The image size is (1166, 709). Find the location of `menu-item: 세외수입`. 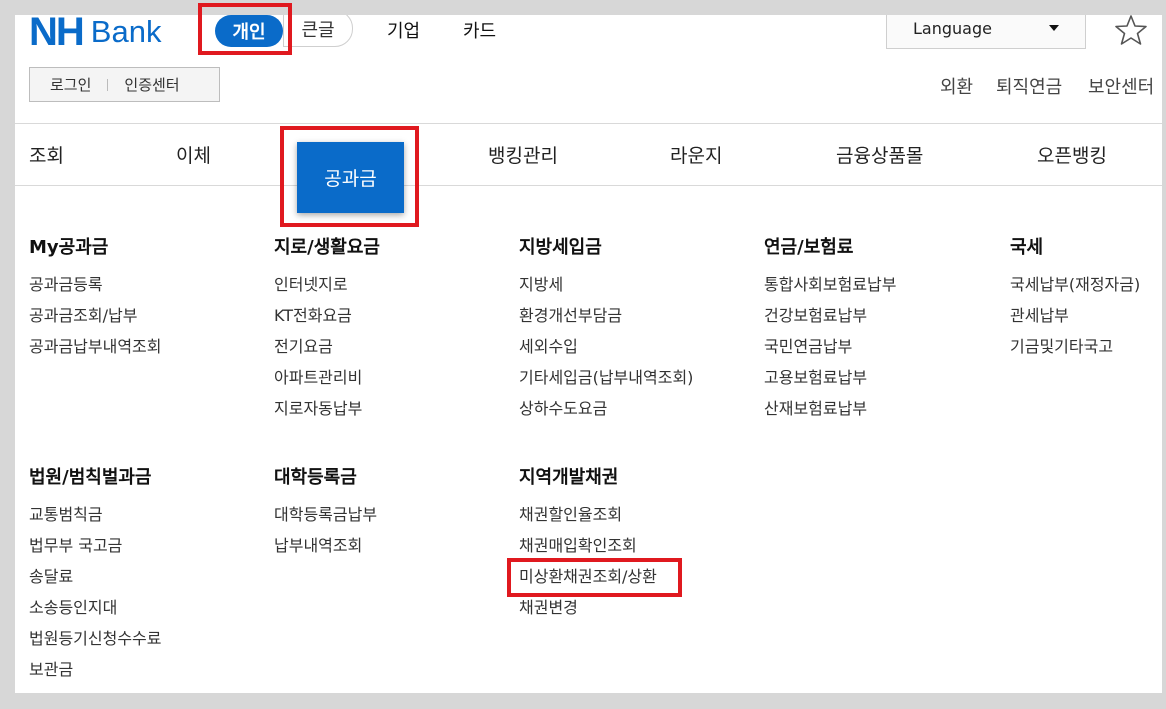

menu-item: 세외수입 is located at coordinates (606, 349).